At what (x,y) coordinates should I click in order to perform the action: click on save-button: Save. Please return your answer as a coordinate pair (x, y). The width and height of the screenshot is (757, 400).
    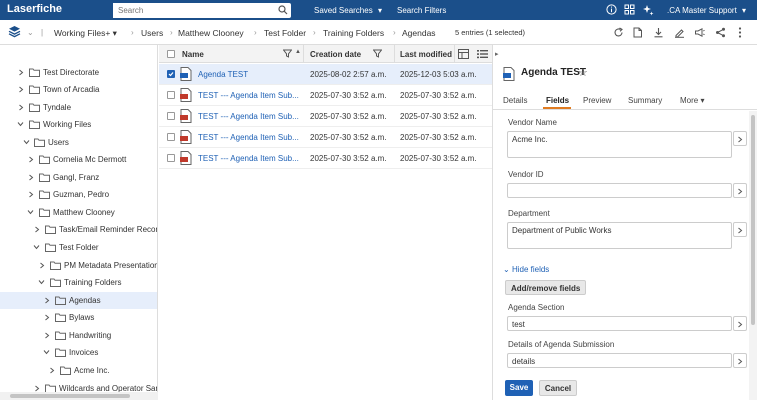
    Looking at the image, I should click on (519, 388).